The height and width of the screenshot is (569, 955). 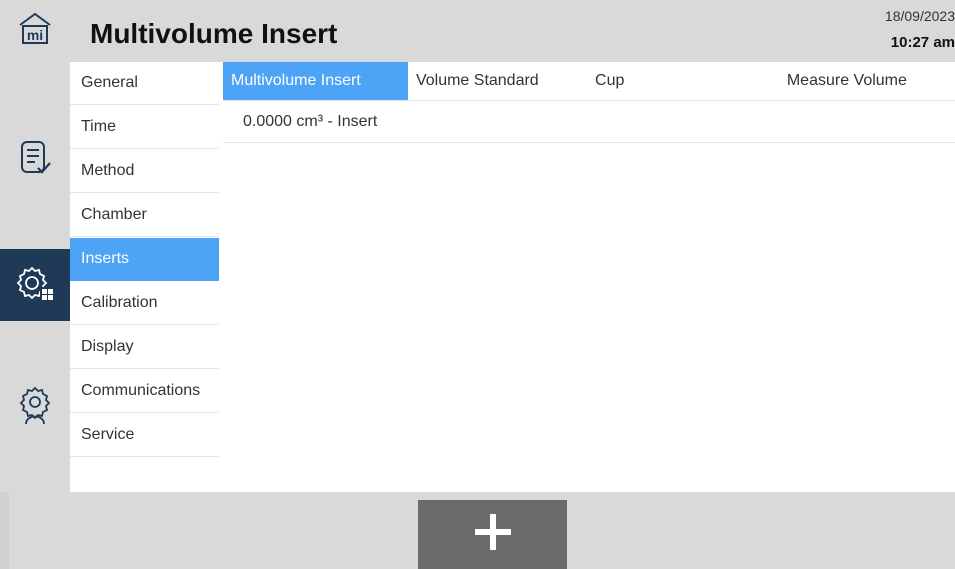 What do you see at coordinates (144, 83) in the screenshot?
I see `subnav-item-general: General` at bounding box center [144, 83].